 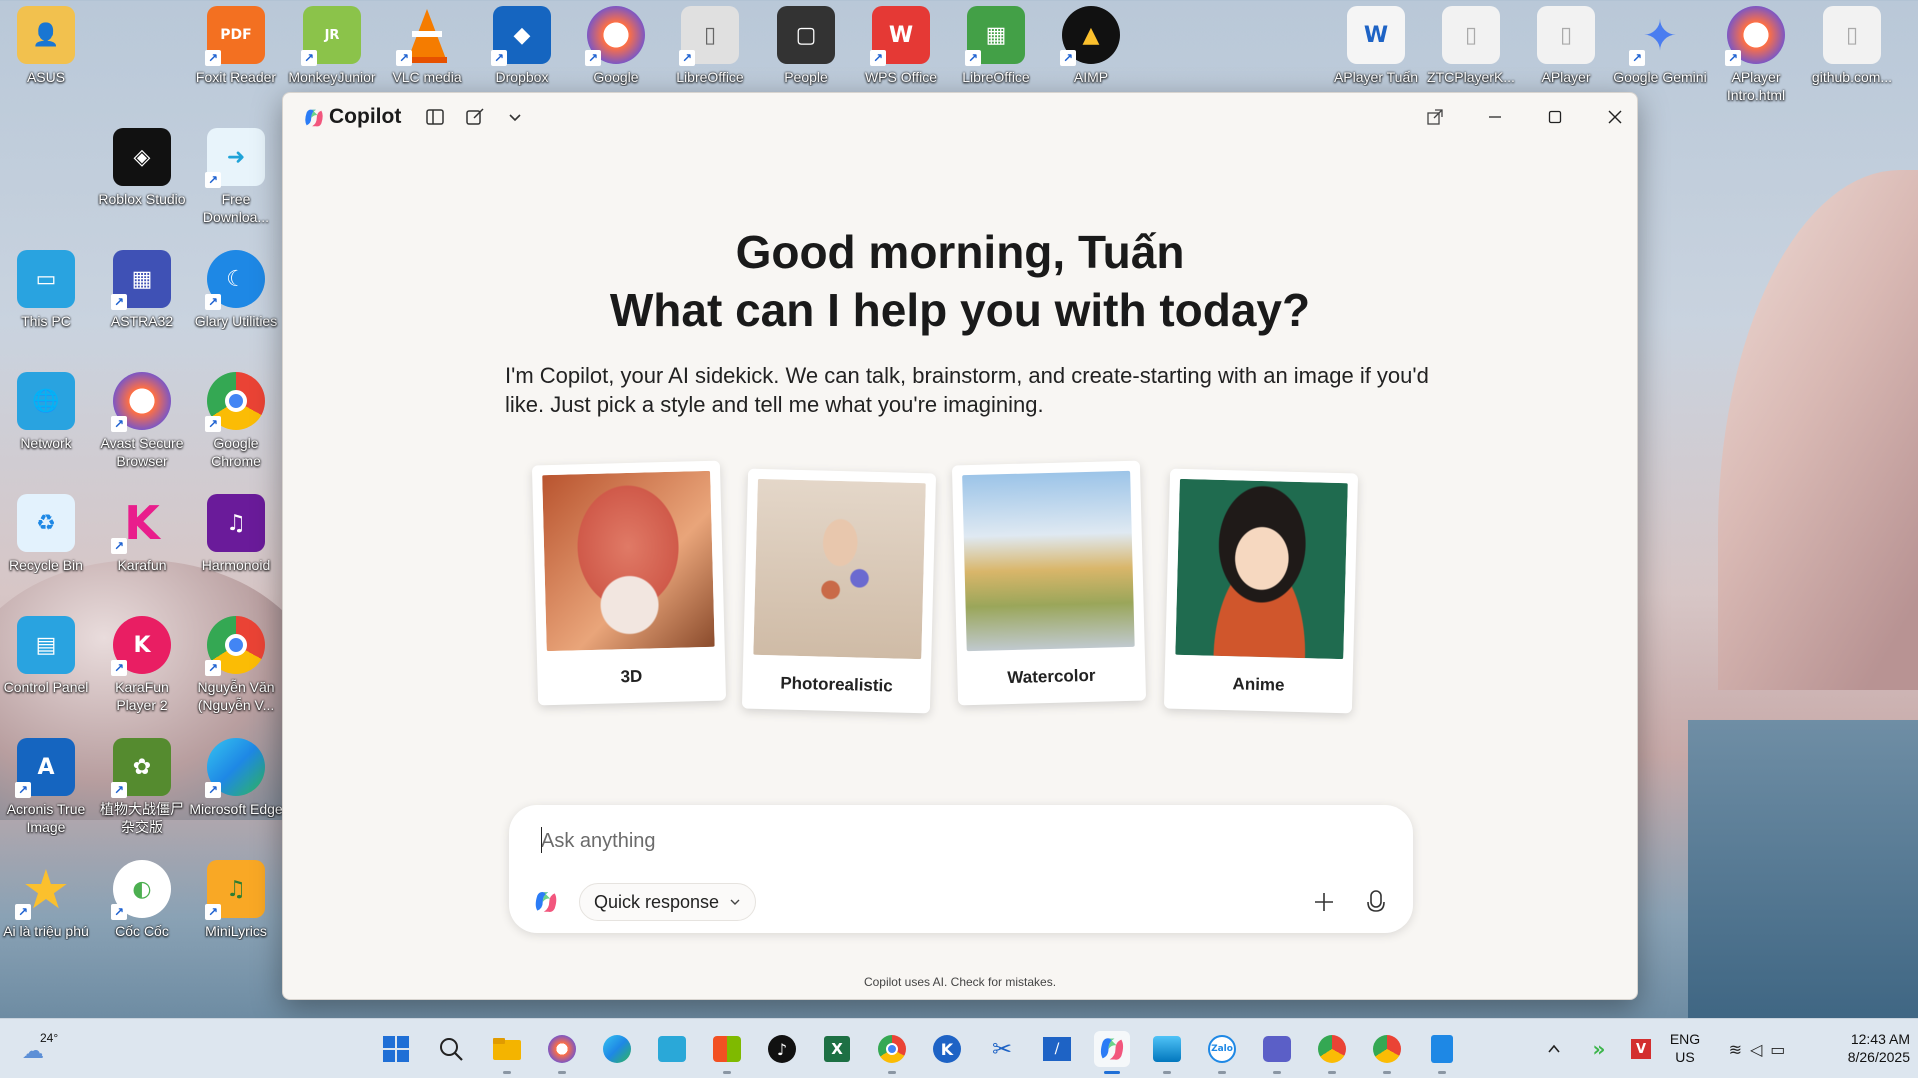 I want to click on people-icon: ▢, so click(x=806, y=35).